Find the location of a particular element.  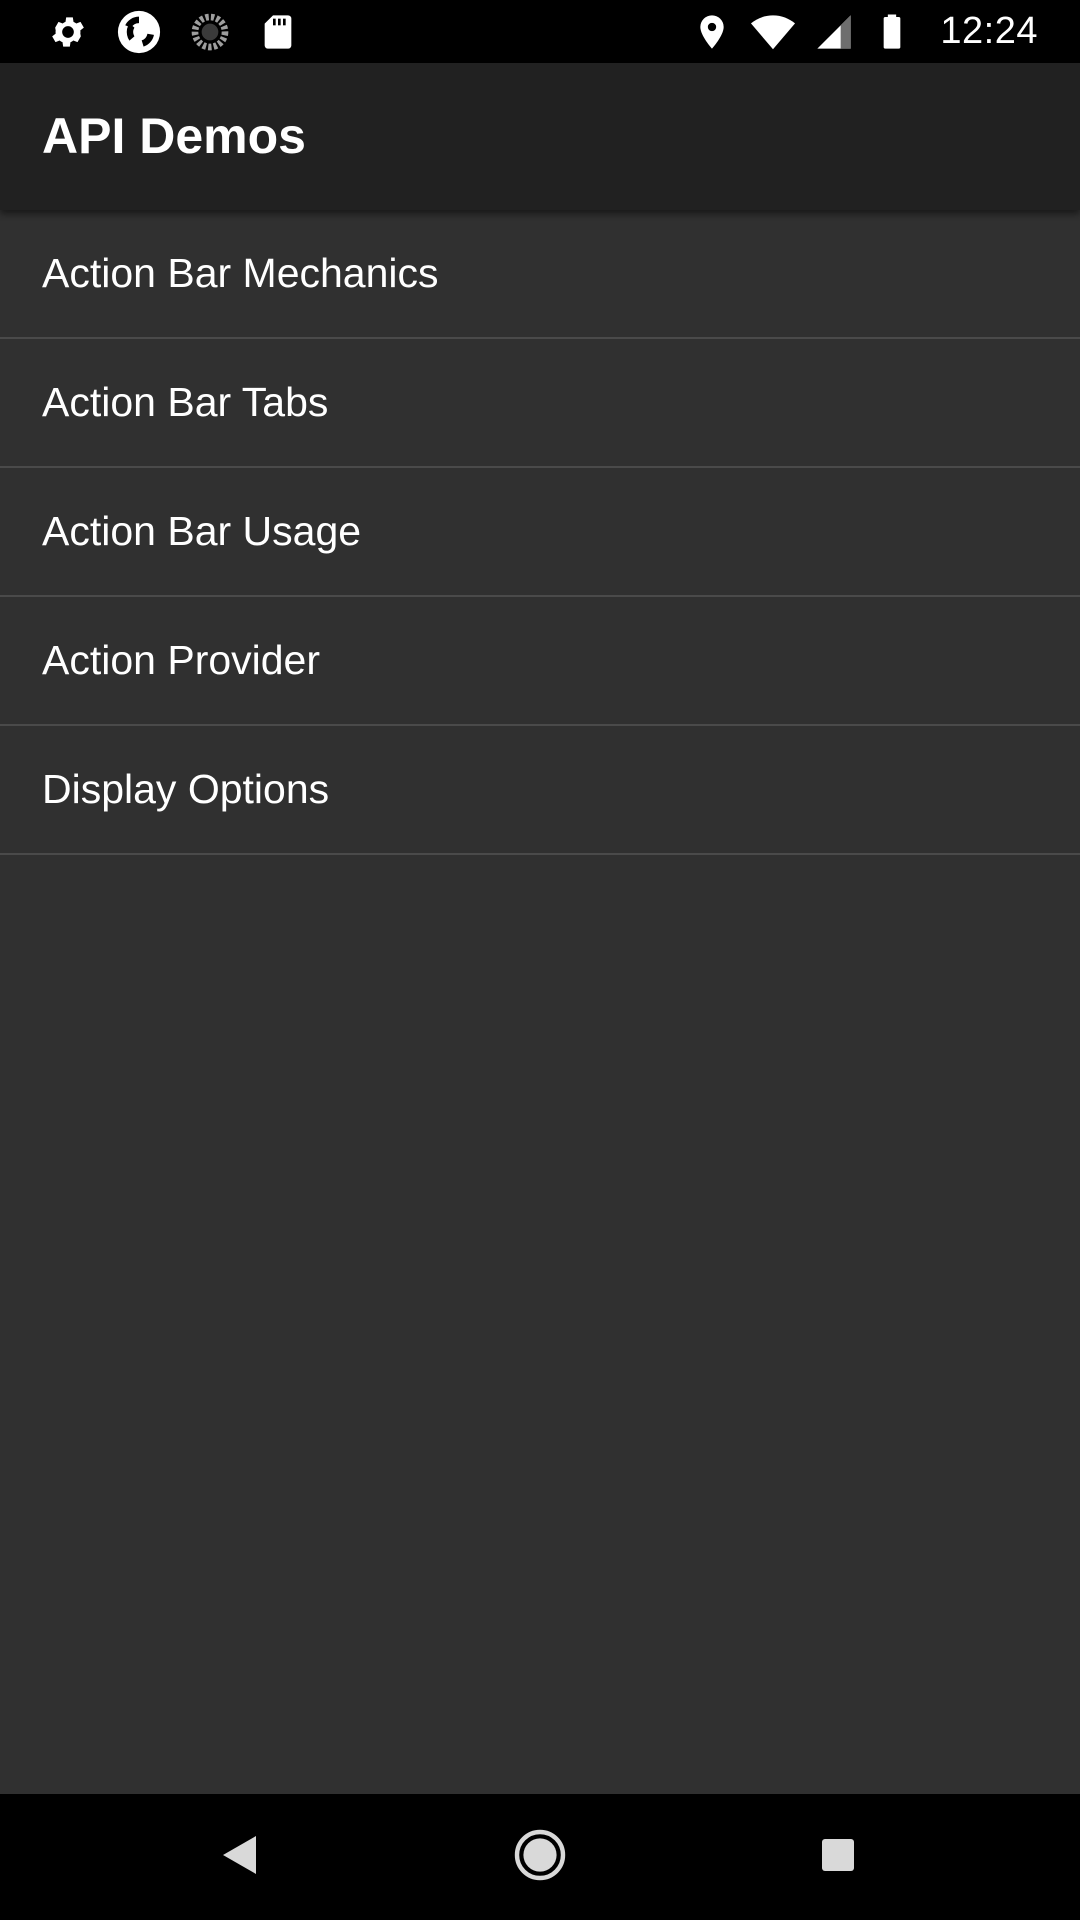

list-item-label: Action Bar Usage is located at coordinates (202, 531).